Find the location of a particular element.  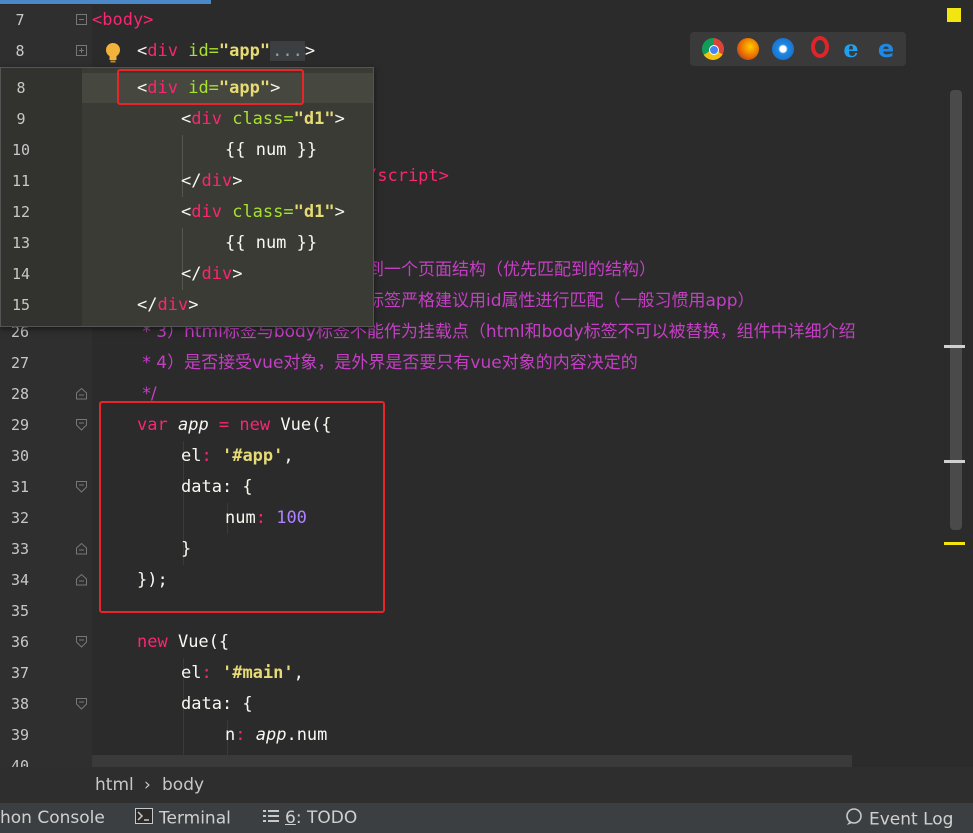

line-number: 34 is located at coordinates (20, 580).